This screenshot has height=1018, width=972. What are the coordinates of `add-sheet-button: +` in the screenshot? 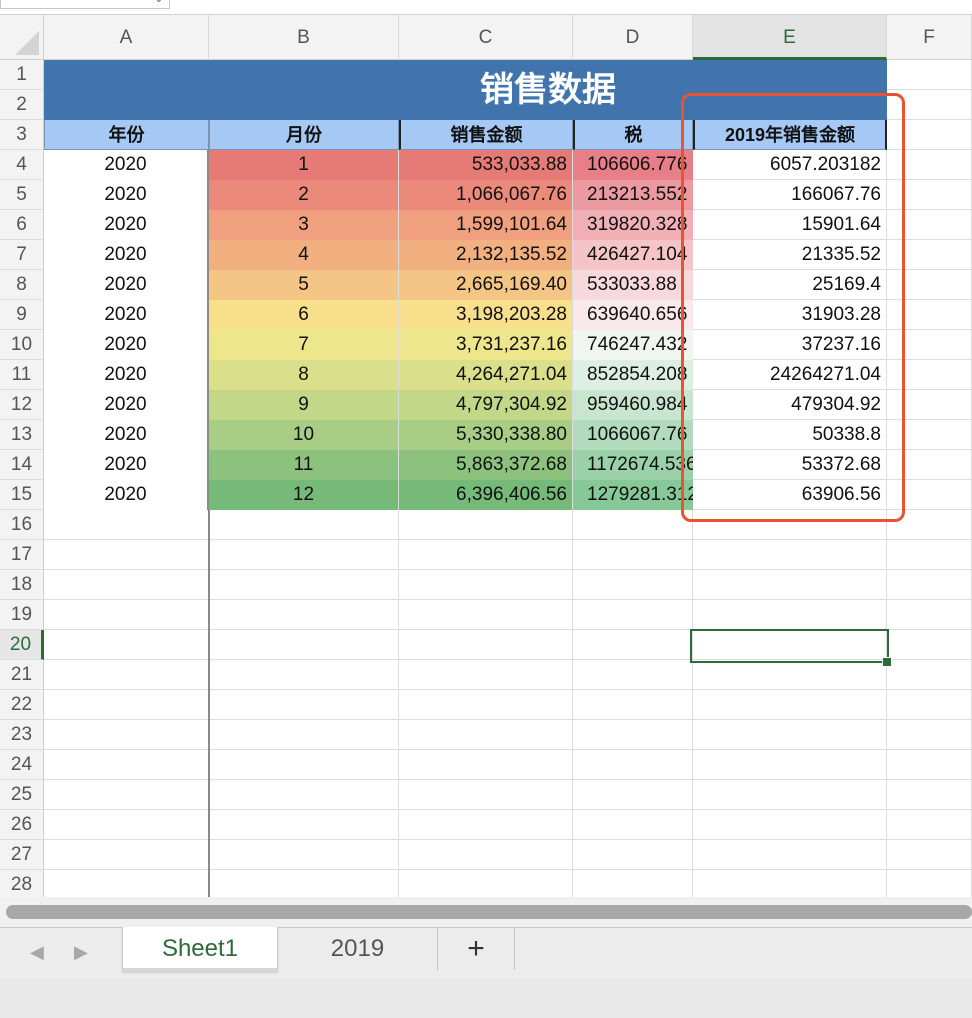 It's located at (476, 949).